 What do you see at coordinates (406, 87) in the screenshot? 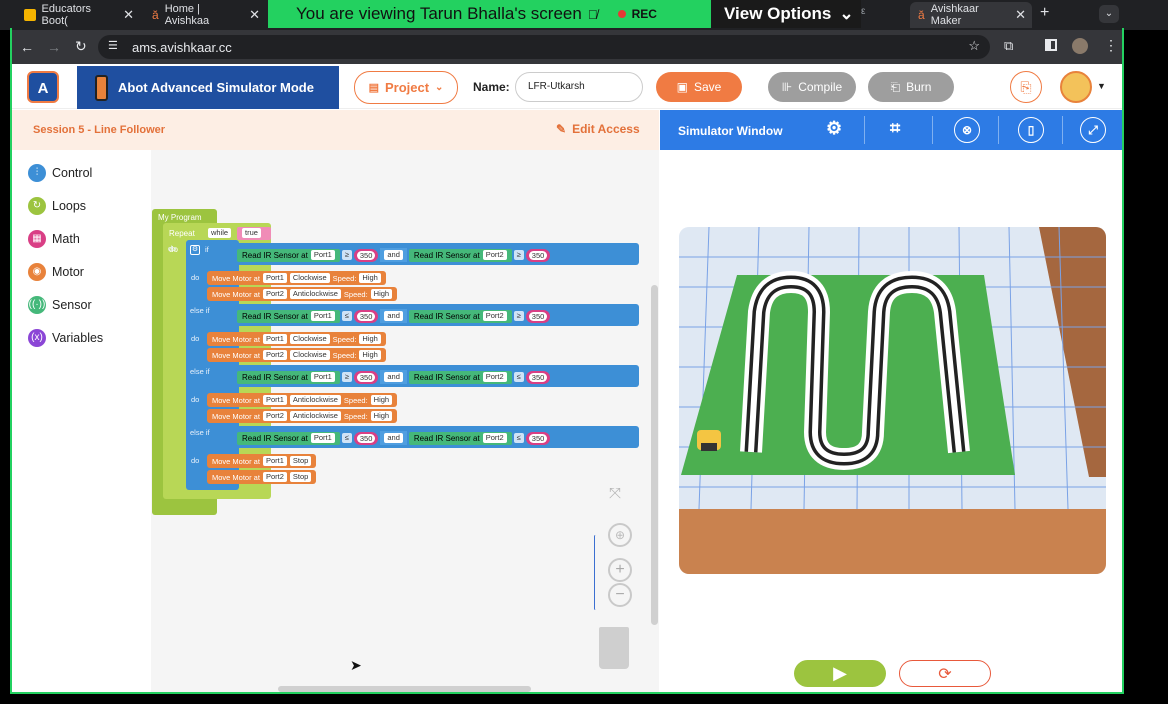
I see `project-dropdown: ▤ Project ⌄` at bounding box center [406, 87].